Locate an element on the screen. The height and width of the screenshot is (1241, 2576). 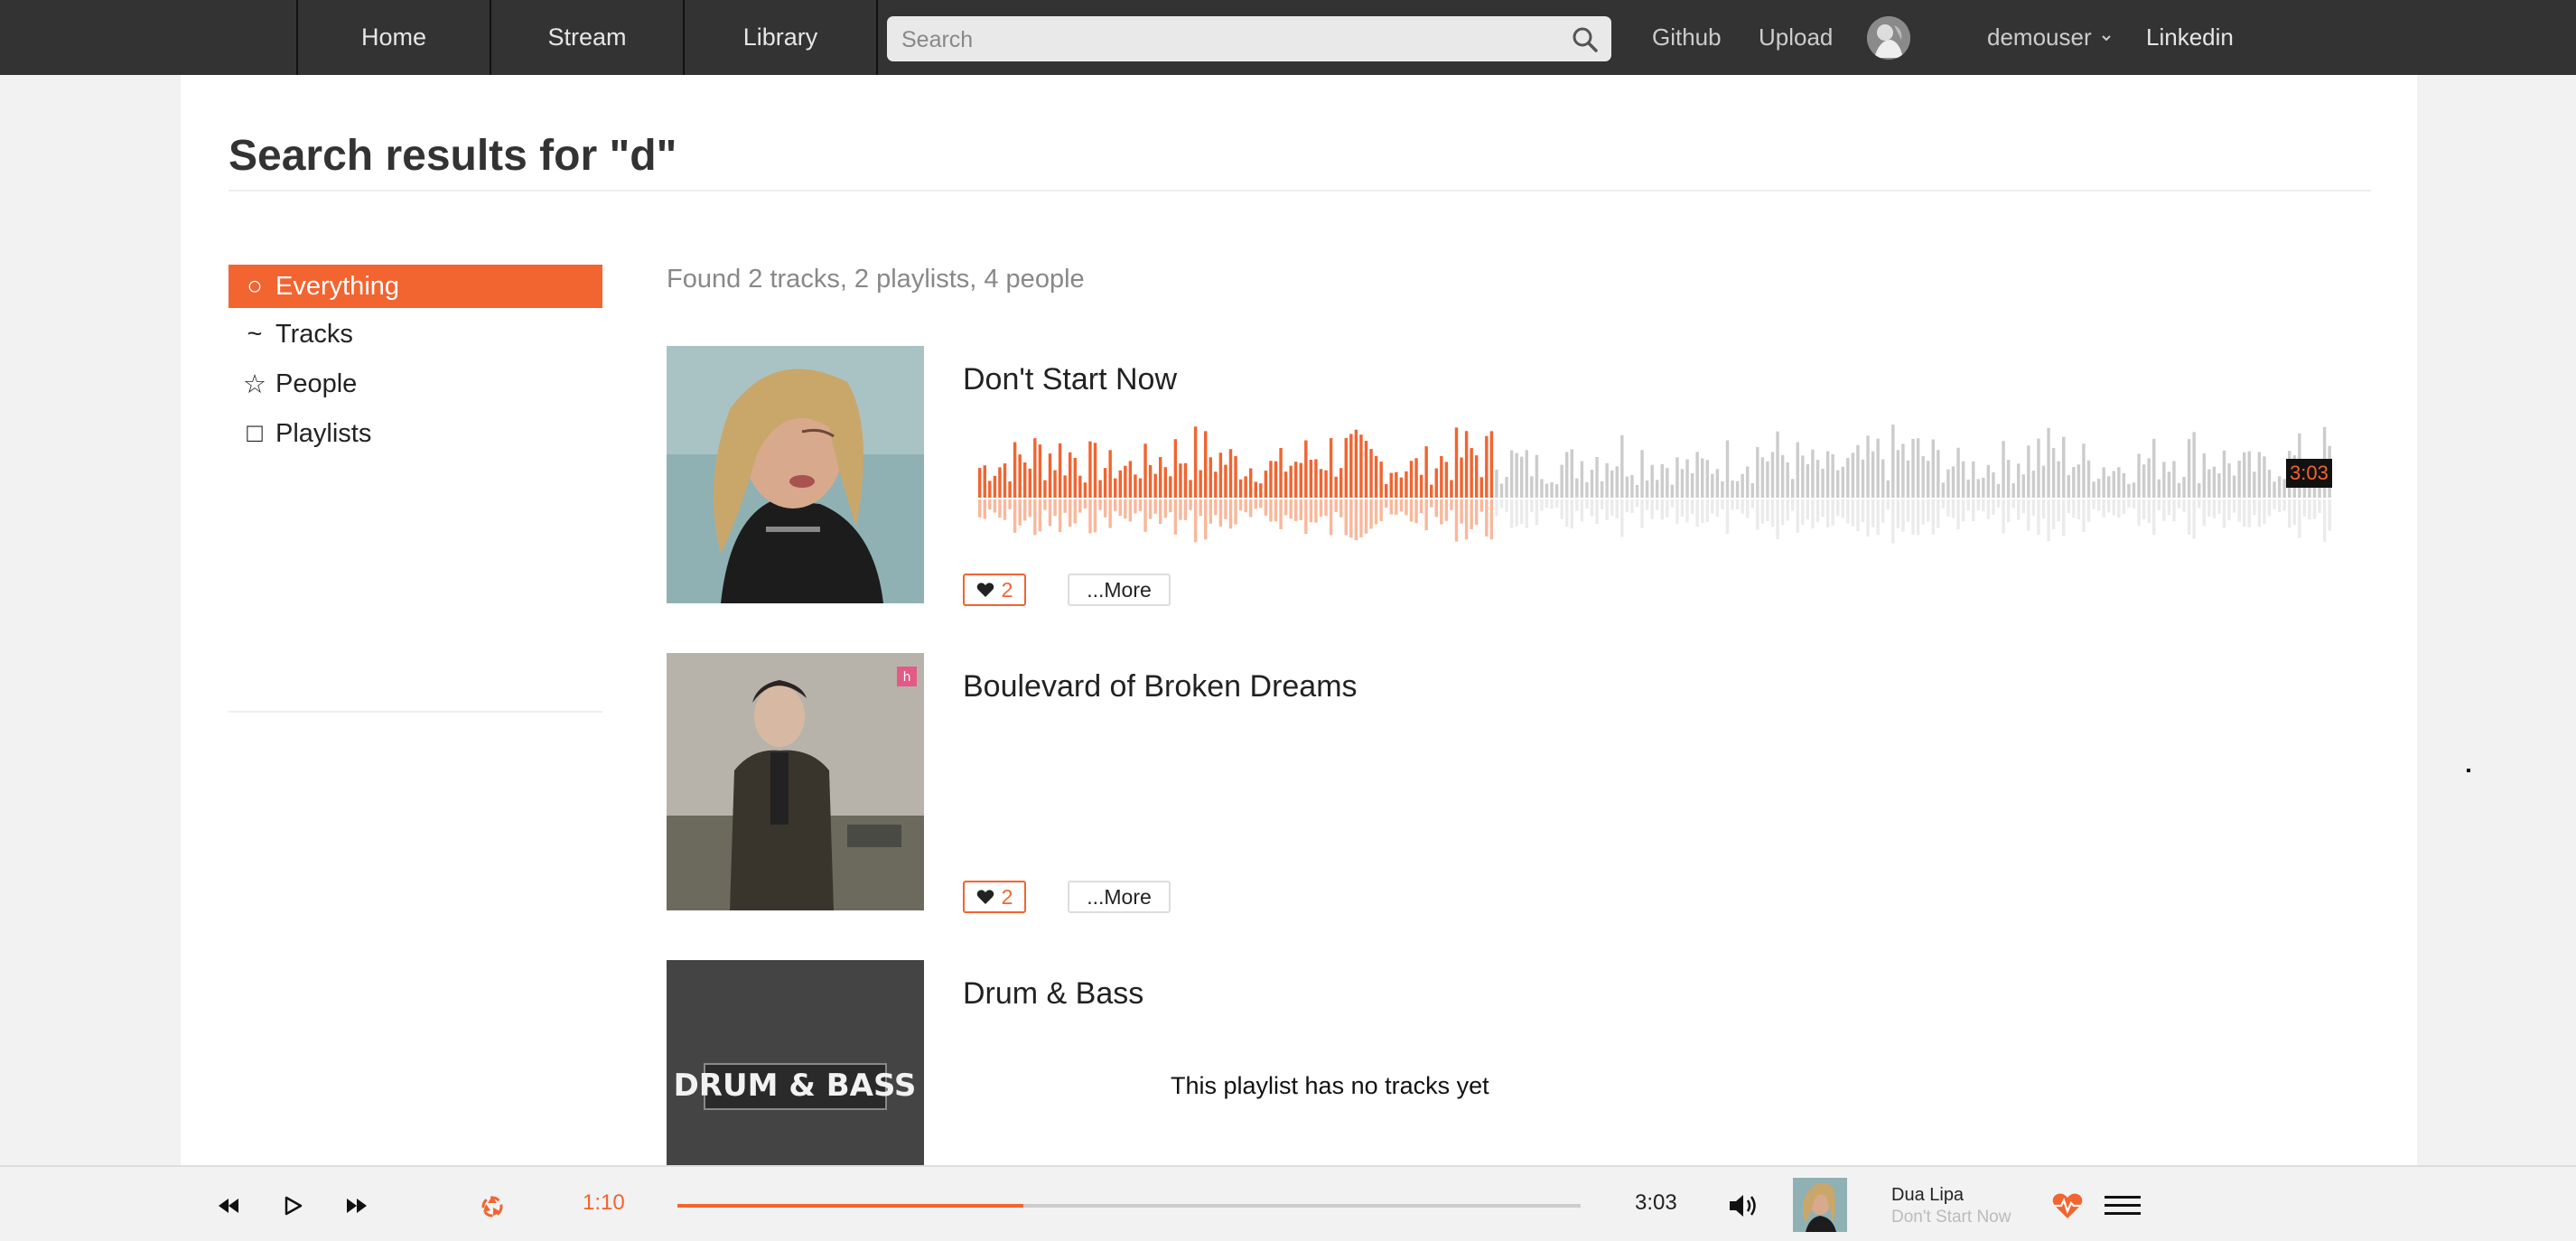
filter-tracks: ~ Tracks is located at coordinates (415, 334).